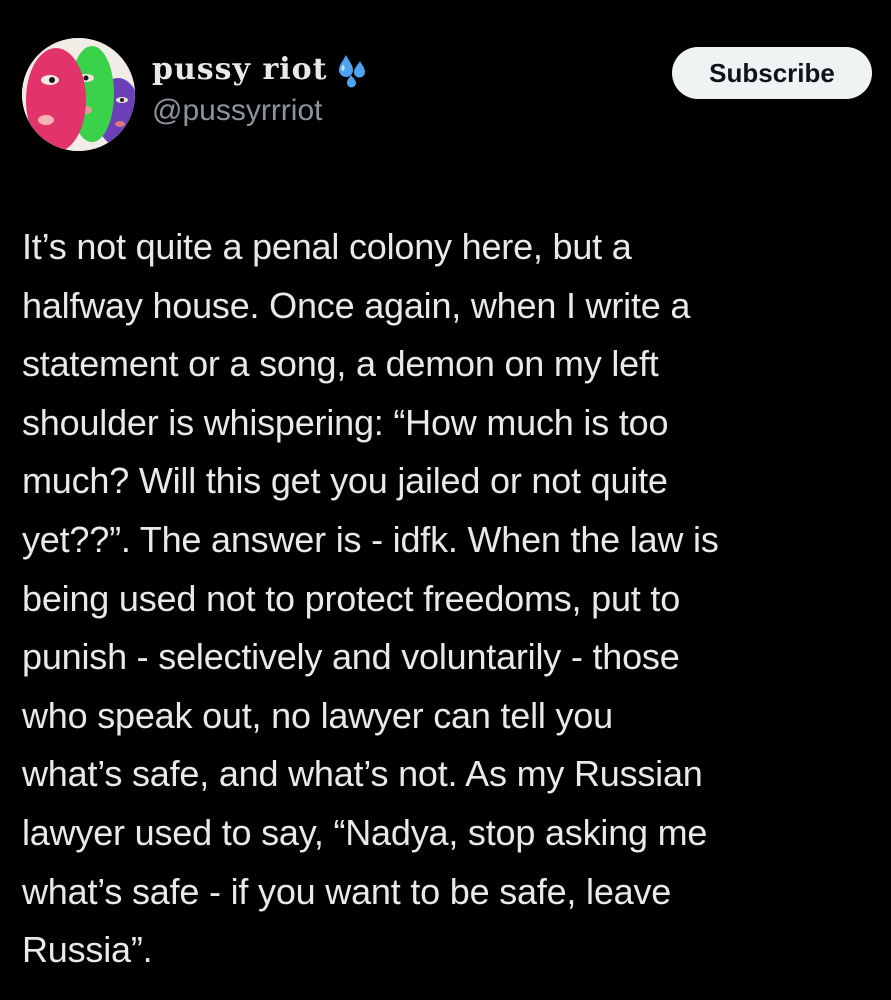  What do you see at coordinates (772, 73) in the screenshot?
I see `subscribe-button: Subscribe` at bounding box center [772, 73].